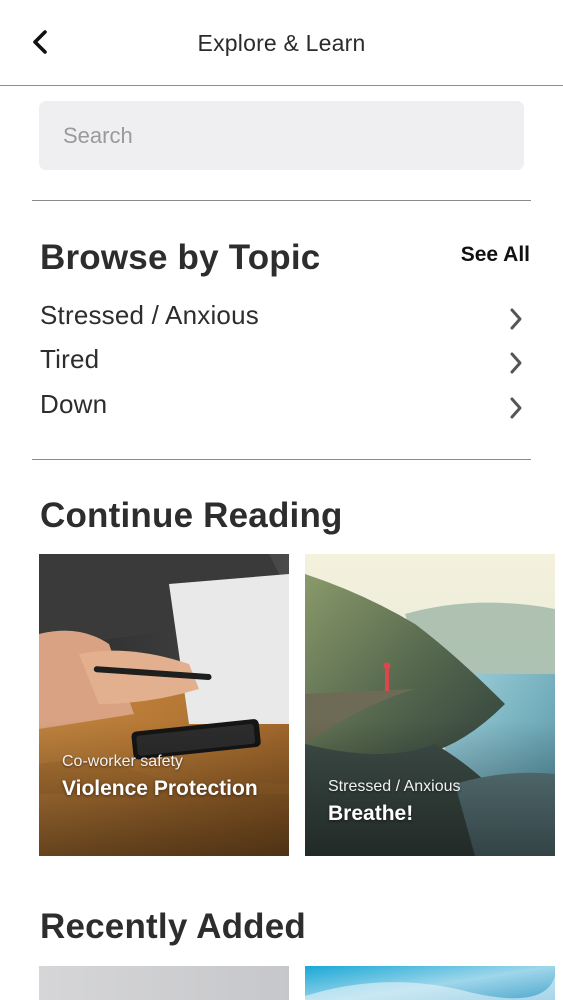 The image size is (563, 1000). Describe the element at coordinates (191, 515) in the screenshot. I see `continue-reading-title: Continue Reading` at that location.